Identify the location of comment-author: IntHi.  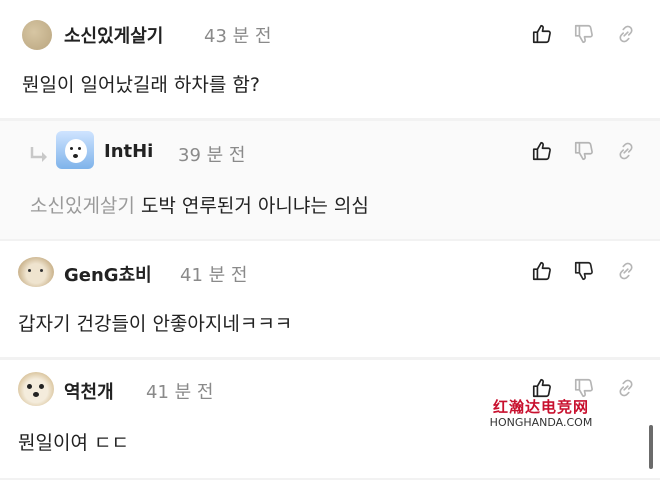
(128, 151).